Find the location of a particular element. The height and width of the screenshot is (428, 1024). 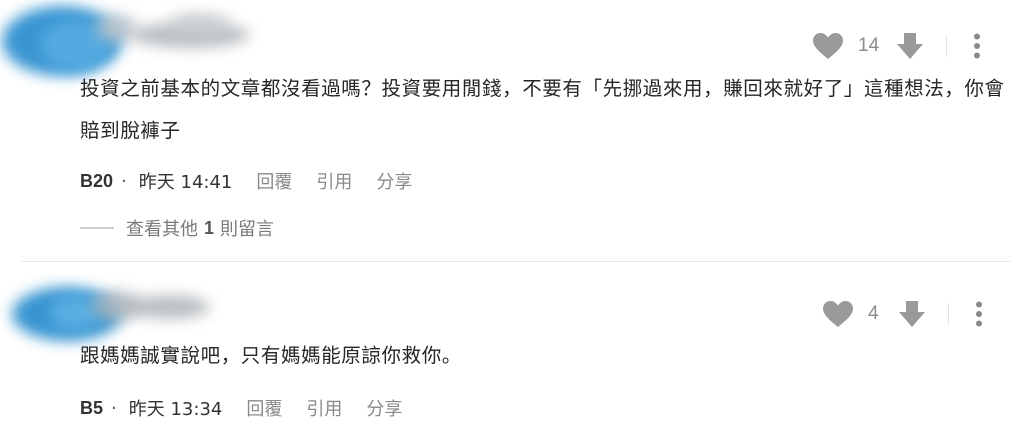

comment-meta: B5 · 昨天 13:34 回覆 引用 分享 is located at coordinates (241, 408).